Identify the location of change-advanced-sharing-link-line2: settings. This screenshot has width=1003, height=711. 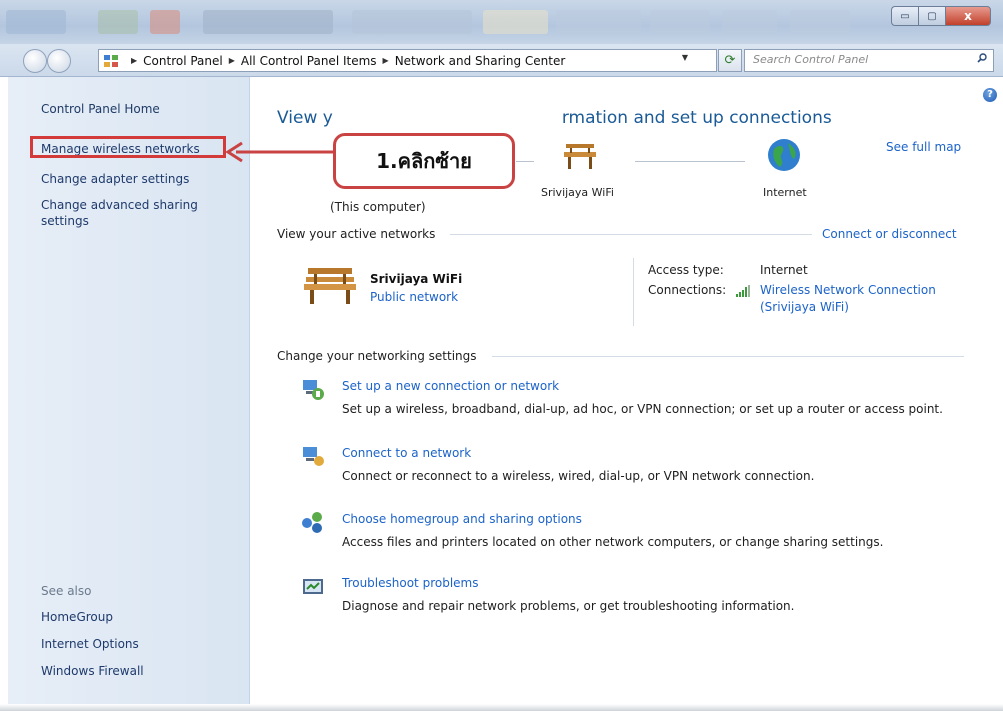
(65, 221).